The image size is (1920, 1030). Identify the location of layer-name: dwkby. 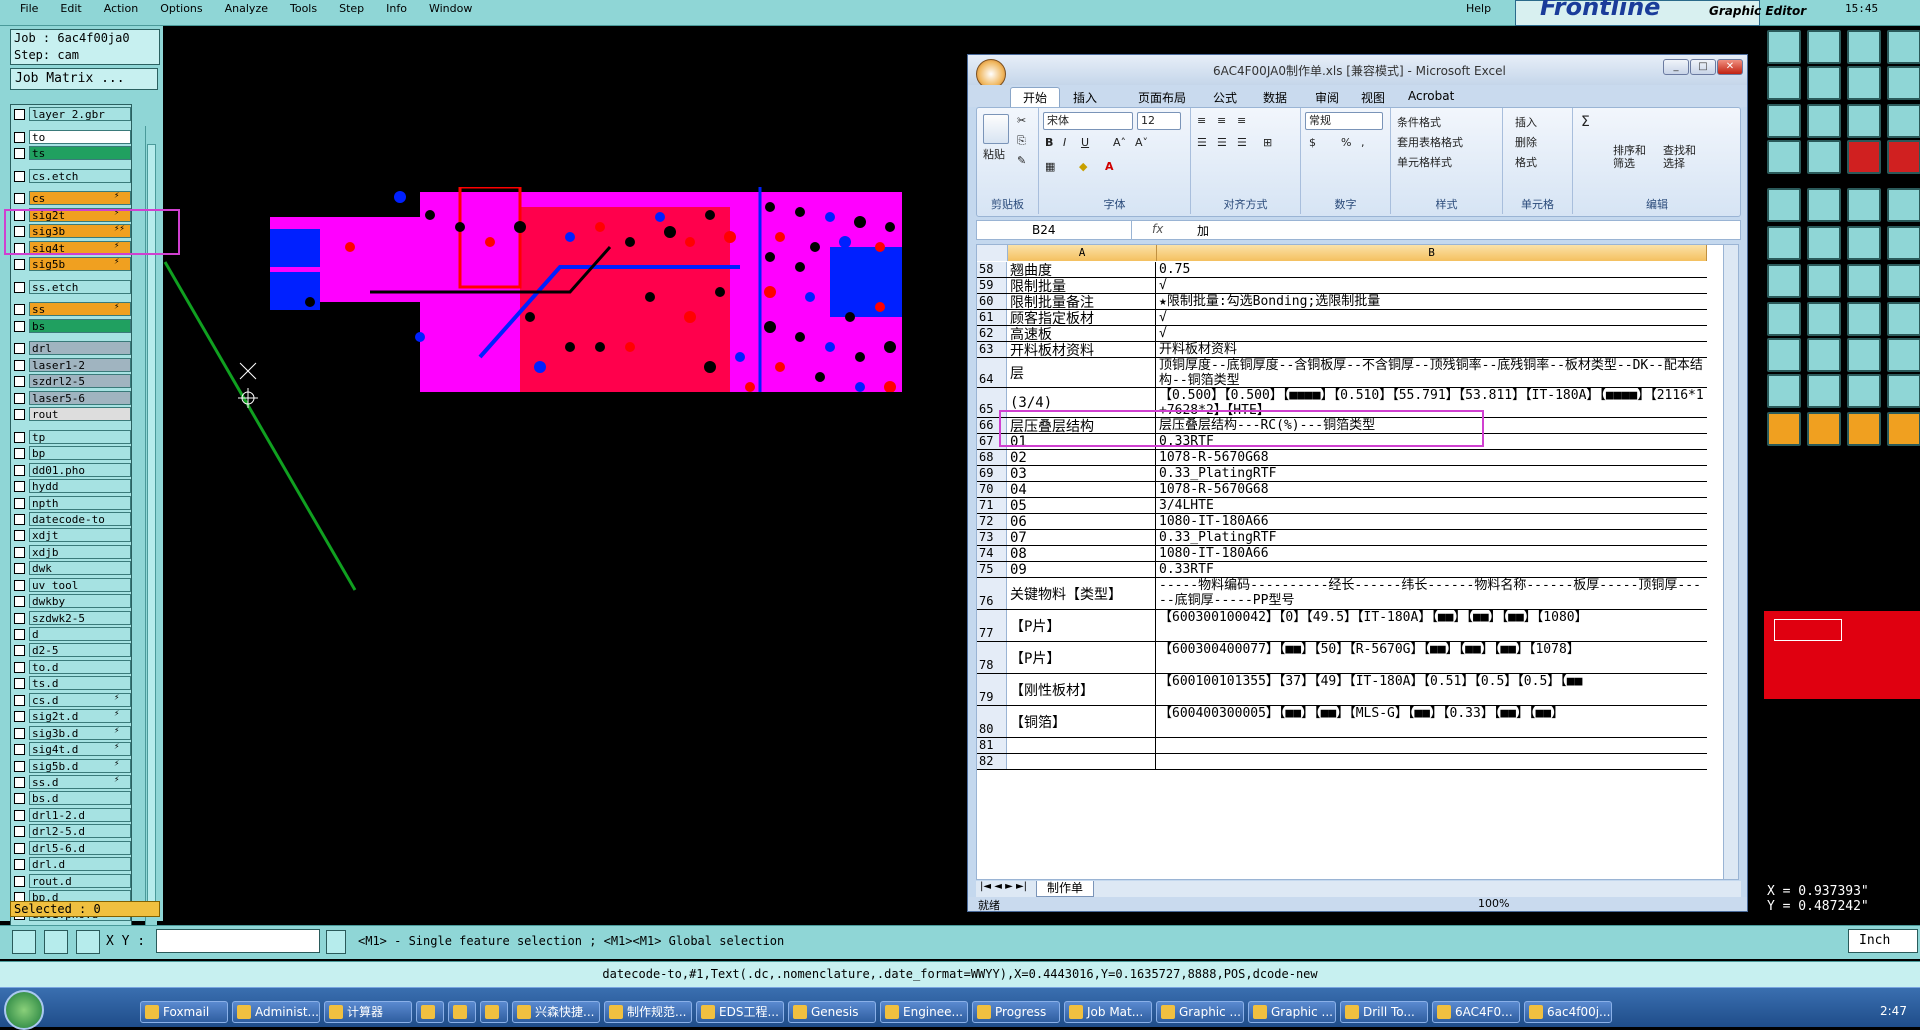
(80, 601).